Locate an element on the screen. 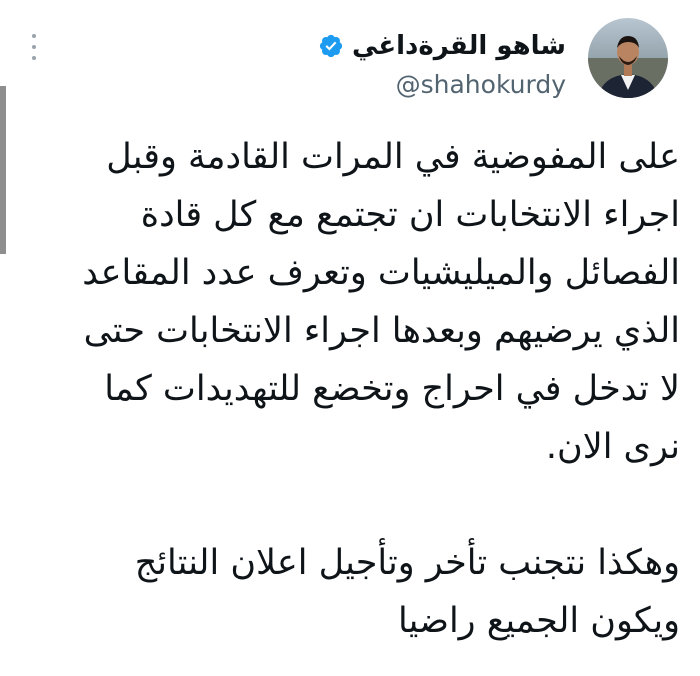 Image resolution: width=700 pixels, height=676 pixels. tweet-line: الفصائل والميليشيات وتعرف عدد المقاعد is located at coordinates (381, 273).